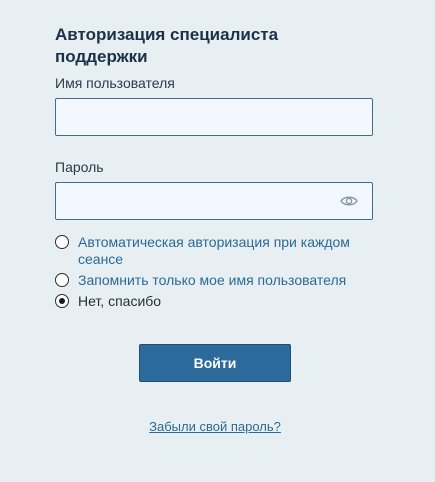  I want to click on password-field-wrapper, so click(214, 201).